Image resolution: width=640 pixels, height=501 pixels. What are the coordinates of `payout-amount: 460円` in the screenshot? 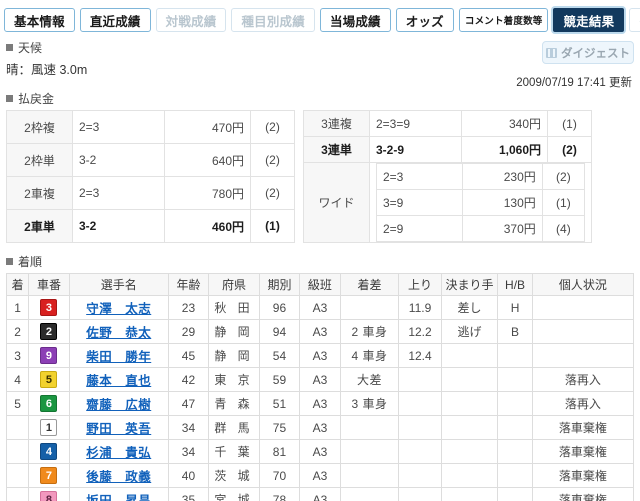 It's located at (207, 226).